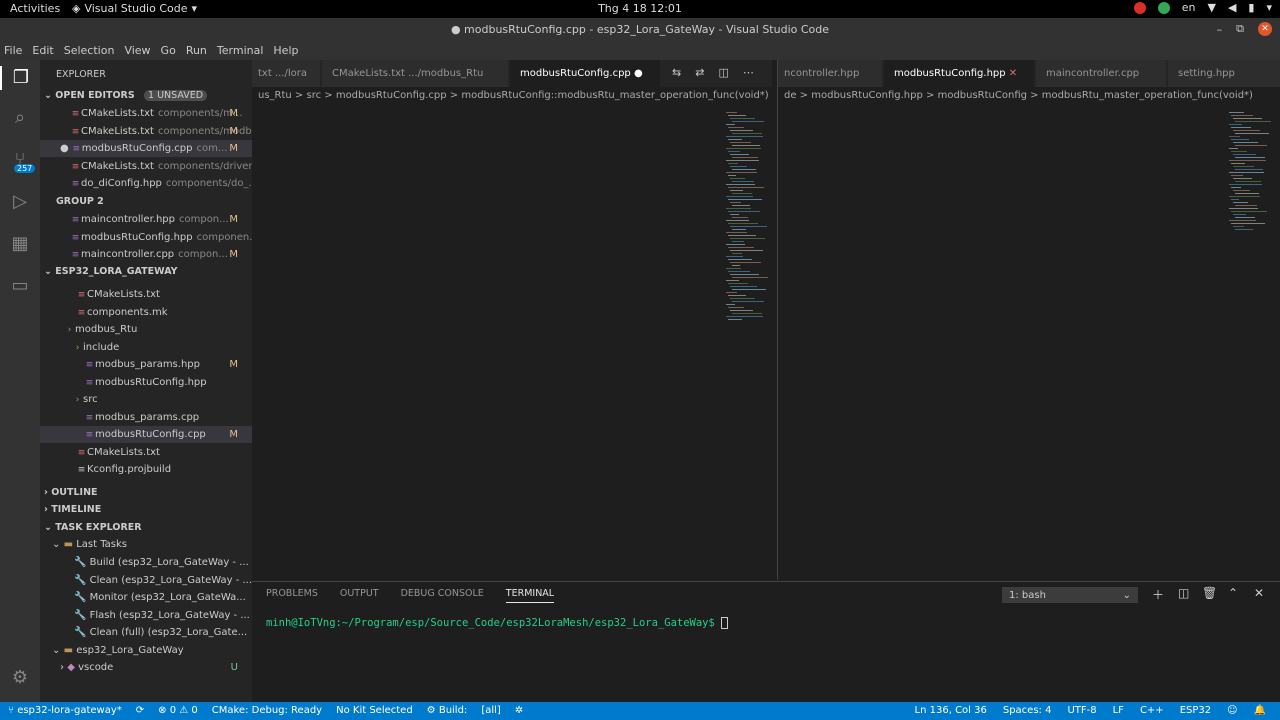 The height and width of the screenshot is (720, 1280). What do you see at coordinates (146, 219) in the screenshot?
I see `file-row: ≡ maincontroller.hpp compon... M` at bounding box center [146, 219].